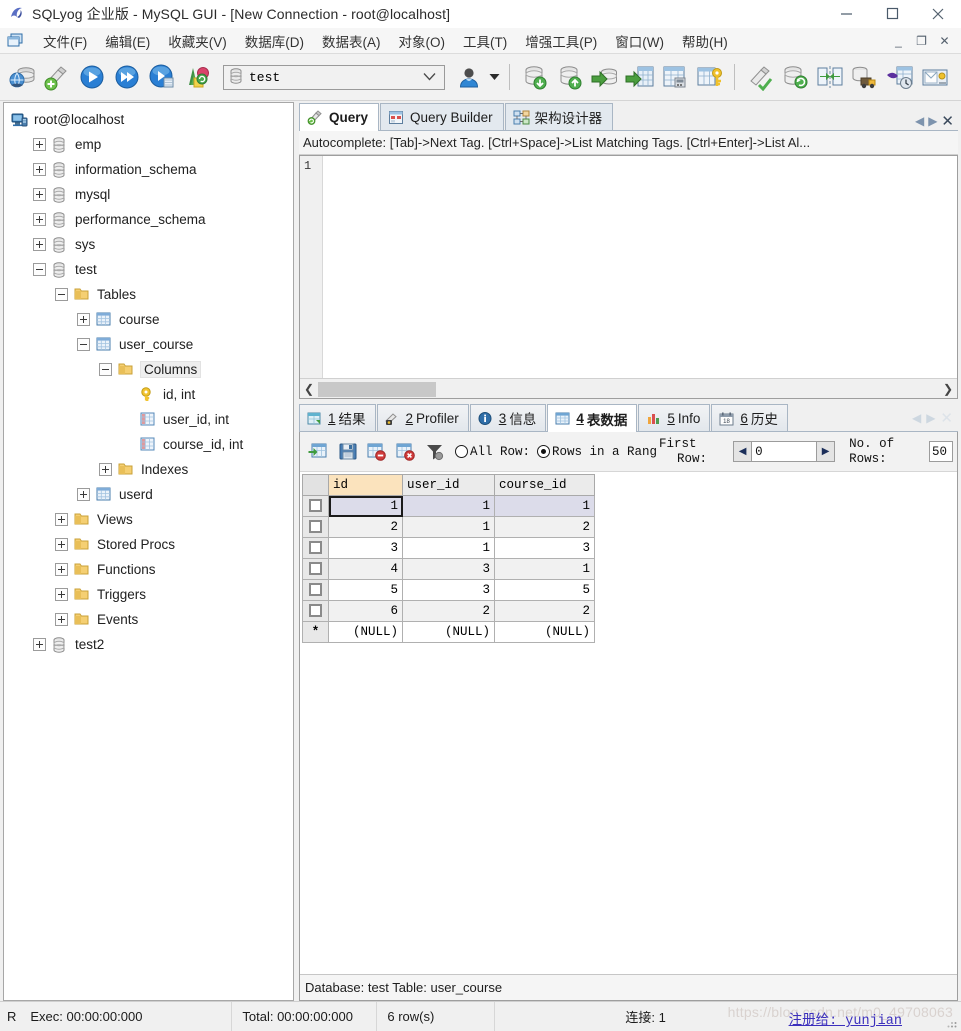  What do you see at coordinates (544, 632) in the screenshot?
I see `new-row-cell-course_id: (NULL)` at bounding box center [544, 632].